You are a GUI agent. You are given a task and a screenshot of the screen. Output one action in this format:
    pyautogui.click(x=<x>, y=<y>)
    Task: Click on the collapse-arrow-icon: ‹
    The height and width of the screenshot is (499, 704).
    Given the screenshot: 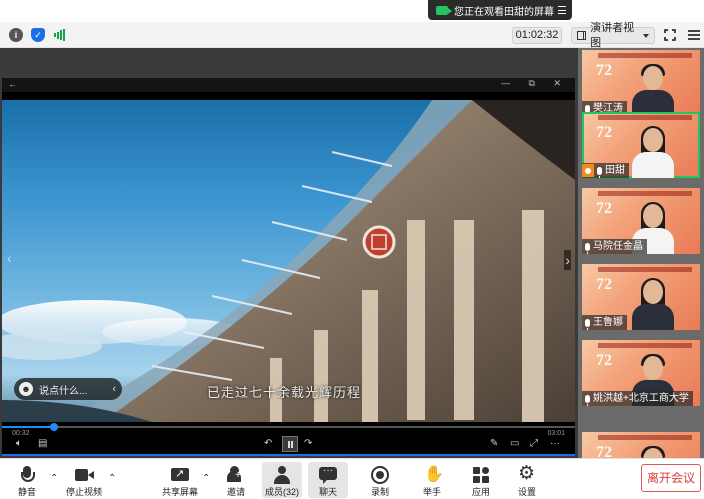 What is the action you would take?
    pyautogui.click(x=114, y=389)
    